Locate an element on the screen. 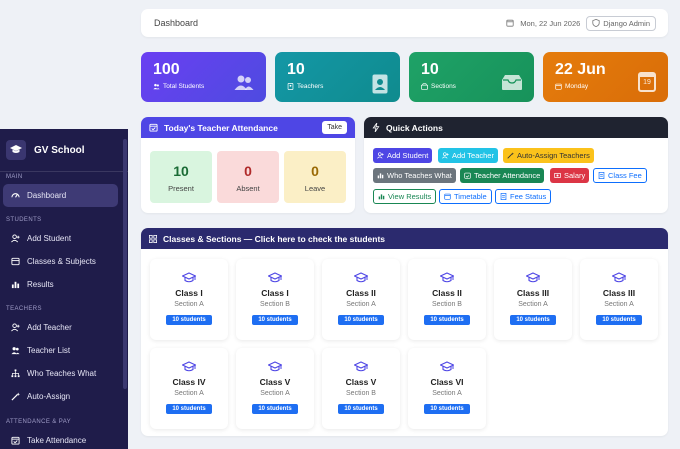 Image resolution: width=680 pixels, height=449 pixels. stat-card-teachers: 10 Teachers is located at coordinates (337, 77).